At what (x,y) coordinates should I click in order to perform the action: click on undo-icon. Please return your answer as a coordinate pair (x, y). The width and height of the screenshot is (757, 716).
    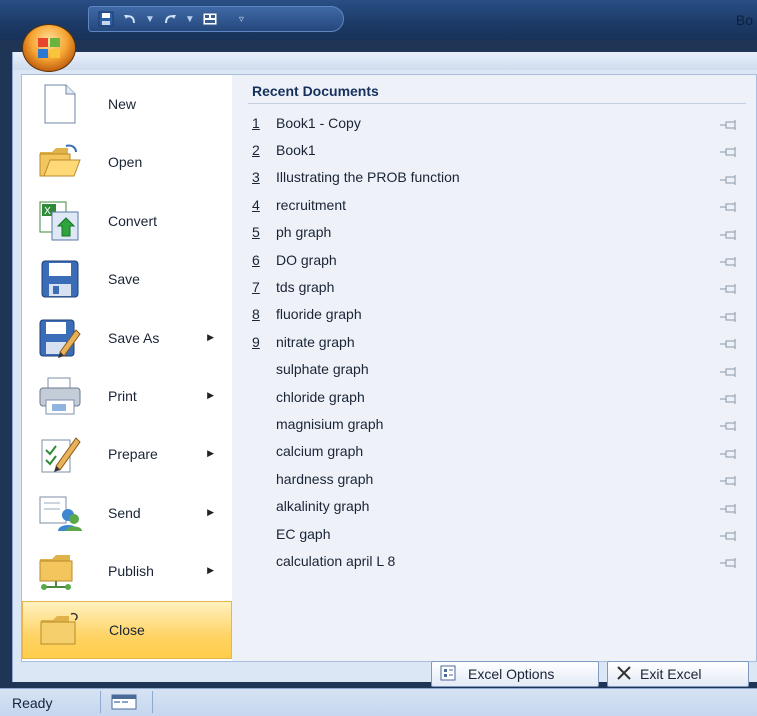
    Looking at the image, I should click on (130, 19).